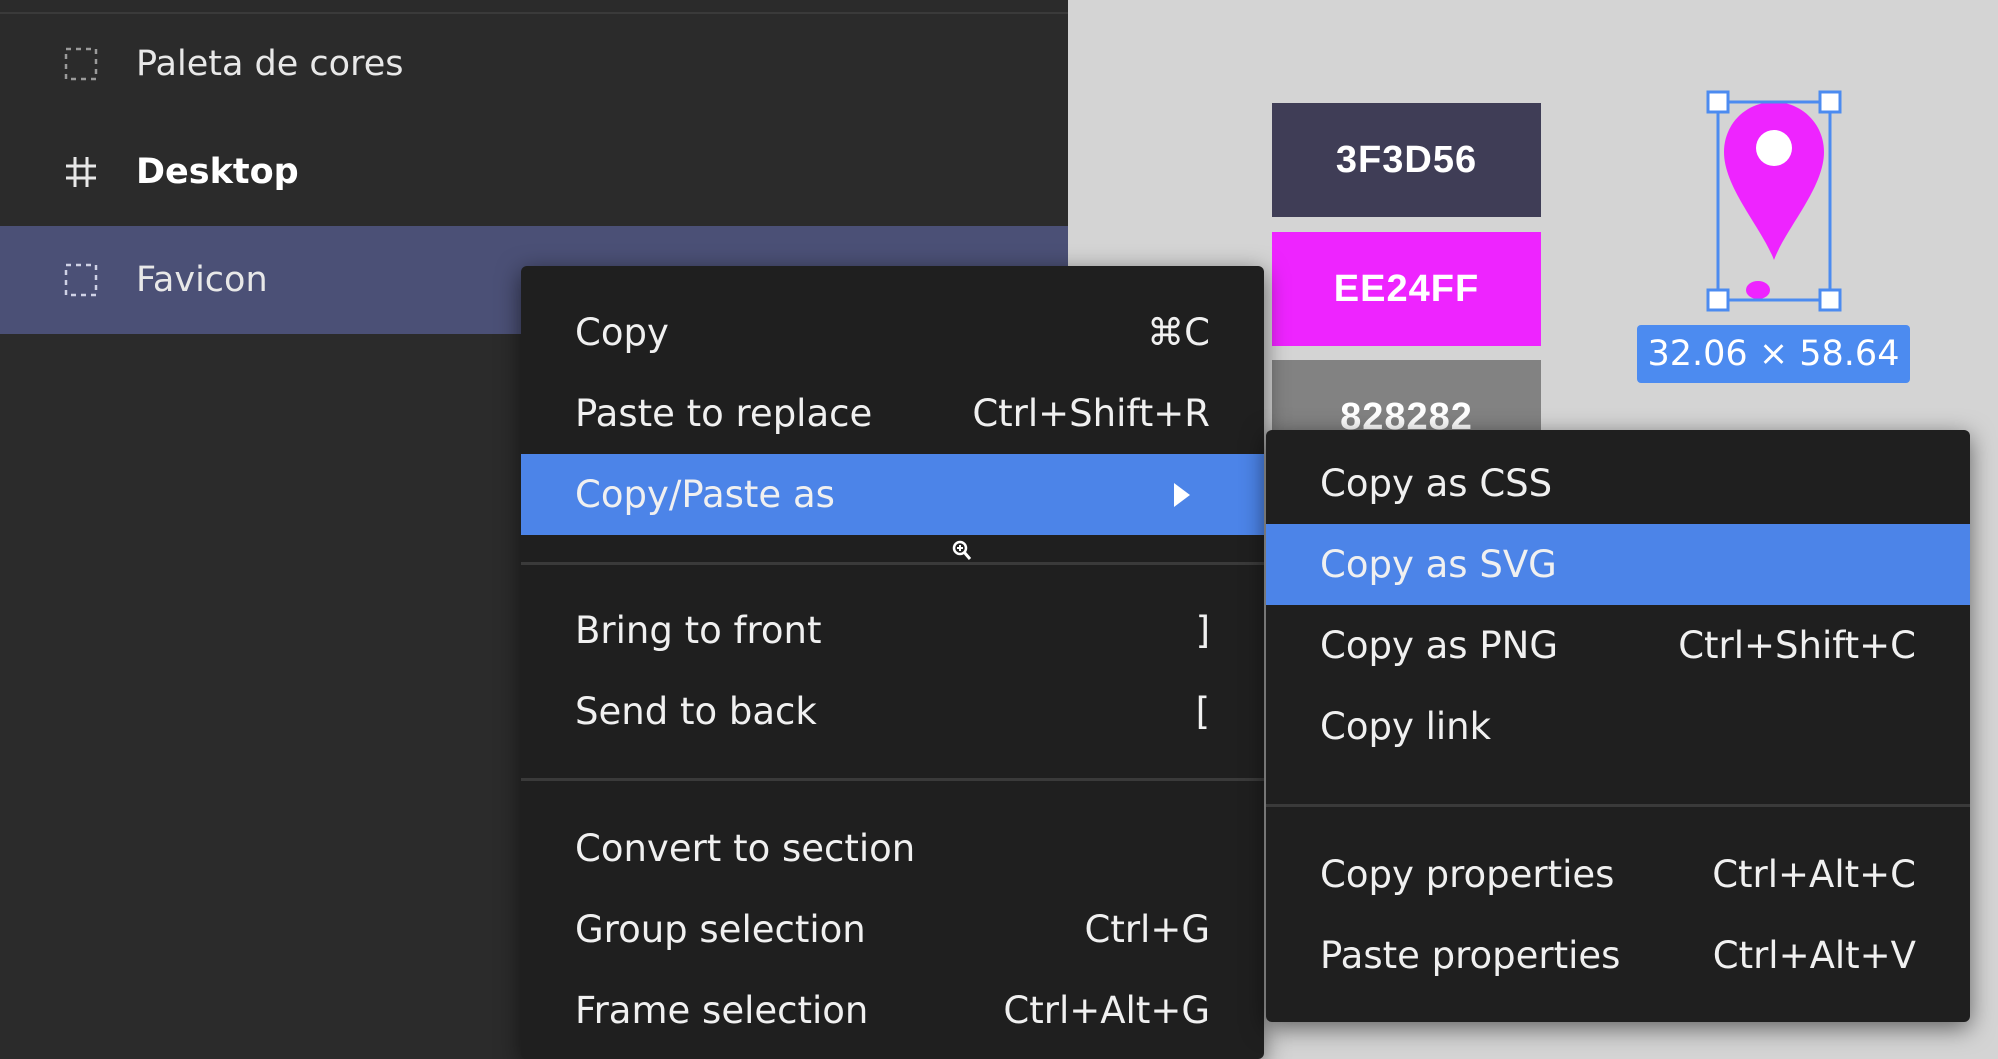 The width and height of the screenshot is (1998, 1059). I want to click on menu-item-shortcut: Ctrl+Alt+V, so click(1814, 955).